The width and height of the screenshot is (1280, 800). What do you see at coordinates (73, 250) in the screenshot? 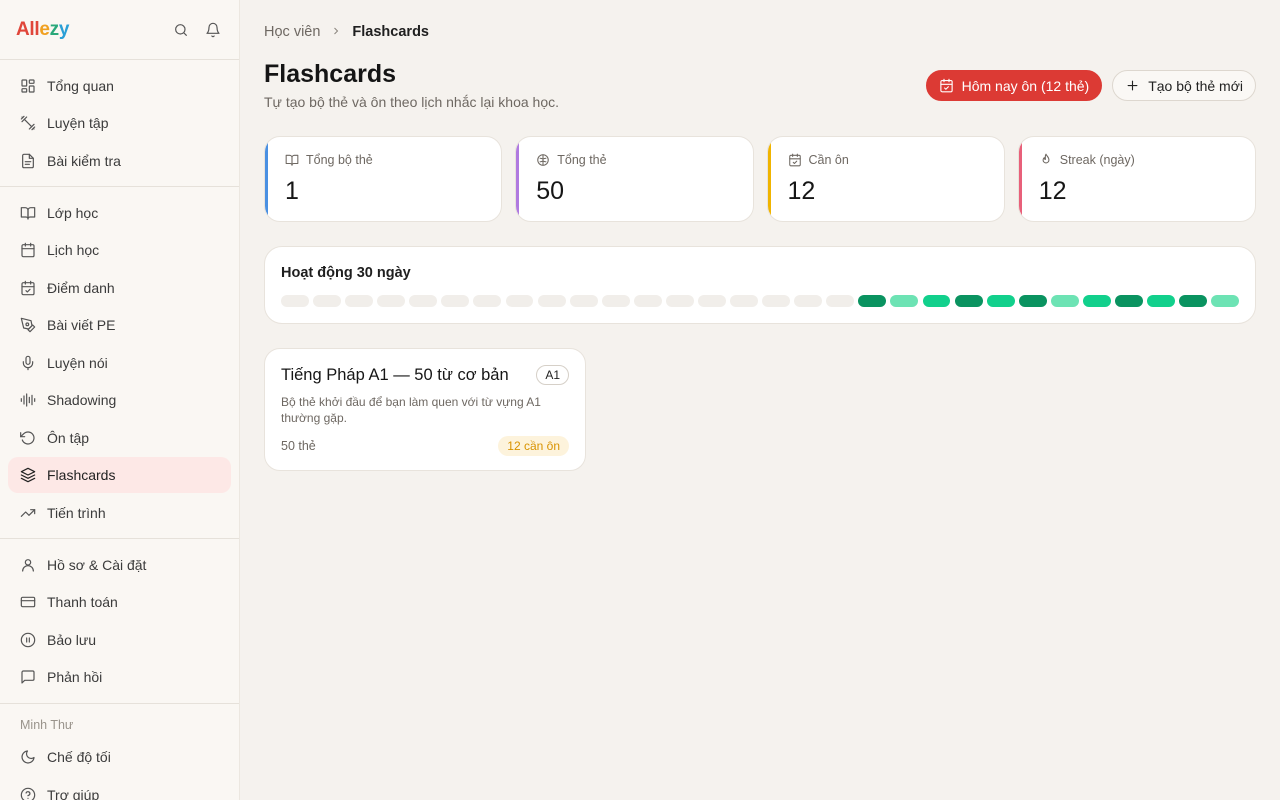
I see `sidebar-item-label: Lịch học` at bounding box center [73, 250].